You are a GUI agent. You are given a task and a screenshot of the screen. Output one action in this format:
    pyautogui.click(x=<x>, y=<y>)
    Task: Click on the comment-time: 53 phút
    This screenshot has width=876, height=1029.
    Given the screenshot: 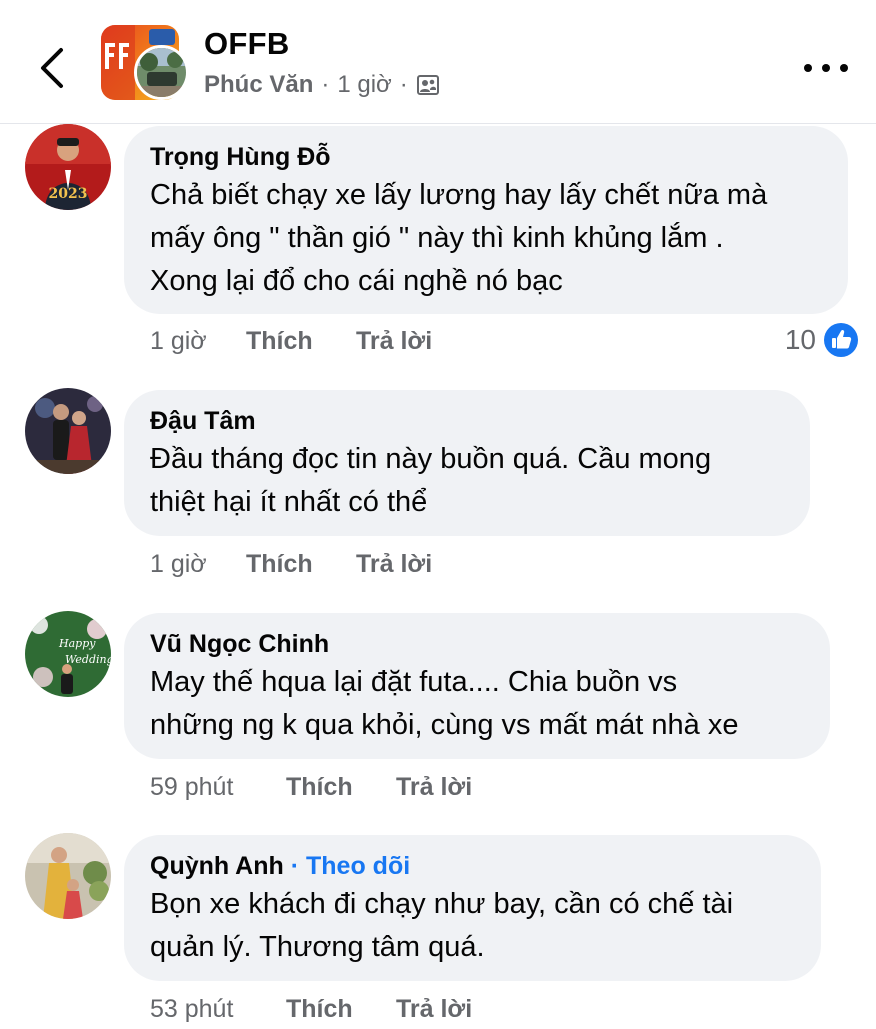 What is the action you would take?
    pyautogui.click(x=218, y=1009)
    